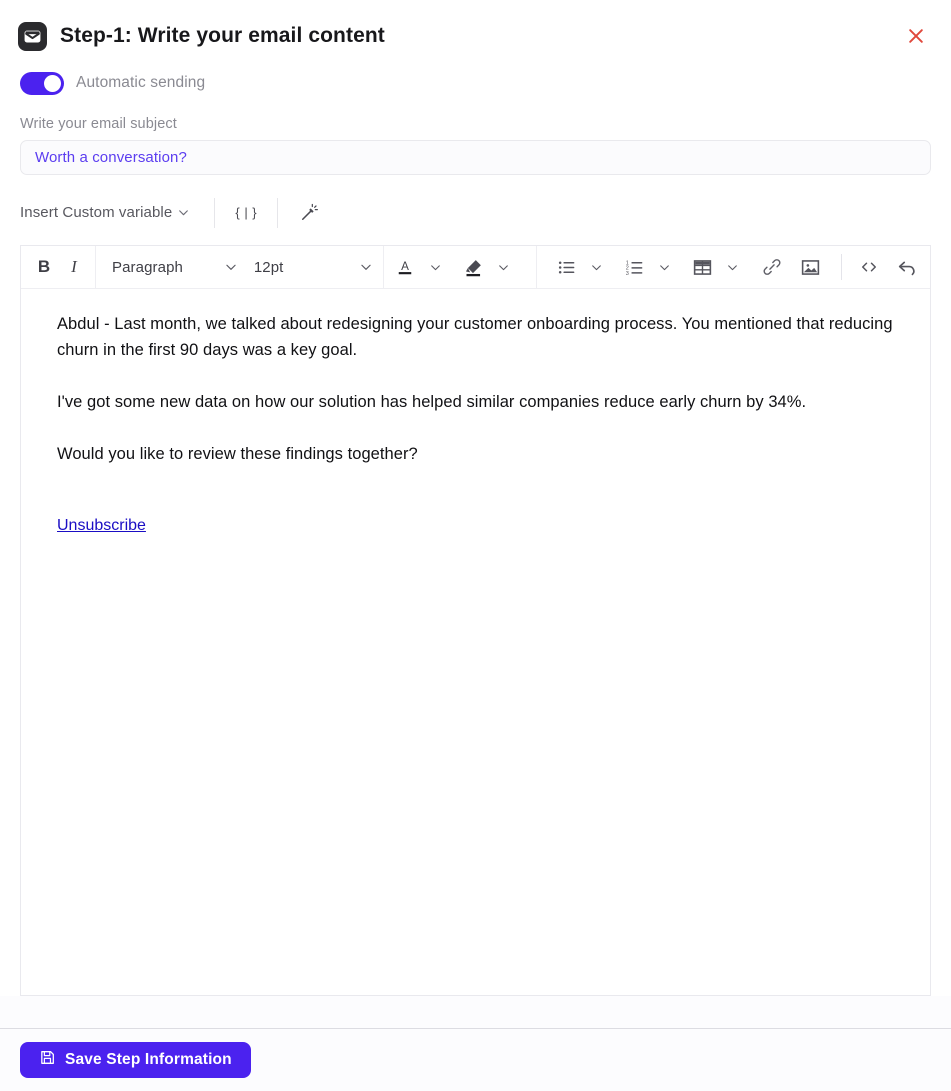  I want to click on numbered-list-group: 1 2 3, so click(649, 267).